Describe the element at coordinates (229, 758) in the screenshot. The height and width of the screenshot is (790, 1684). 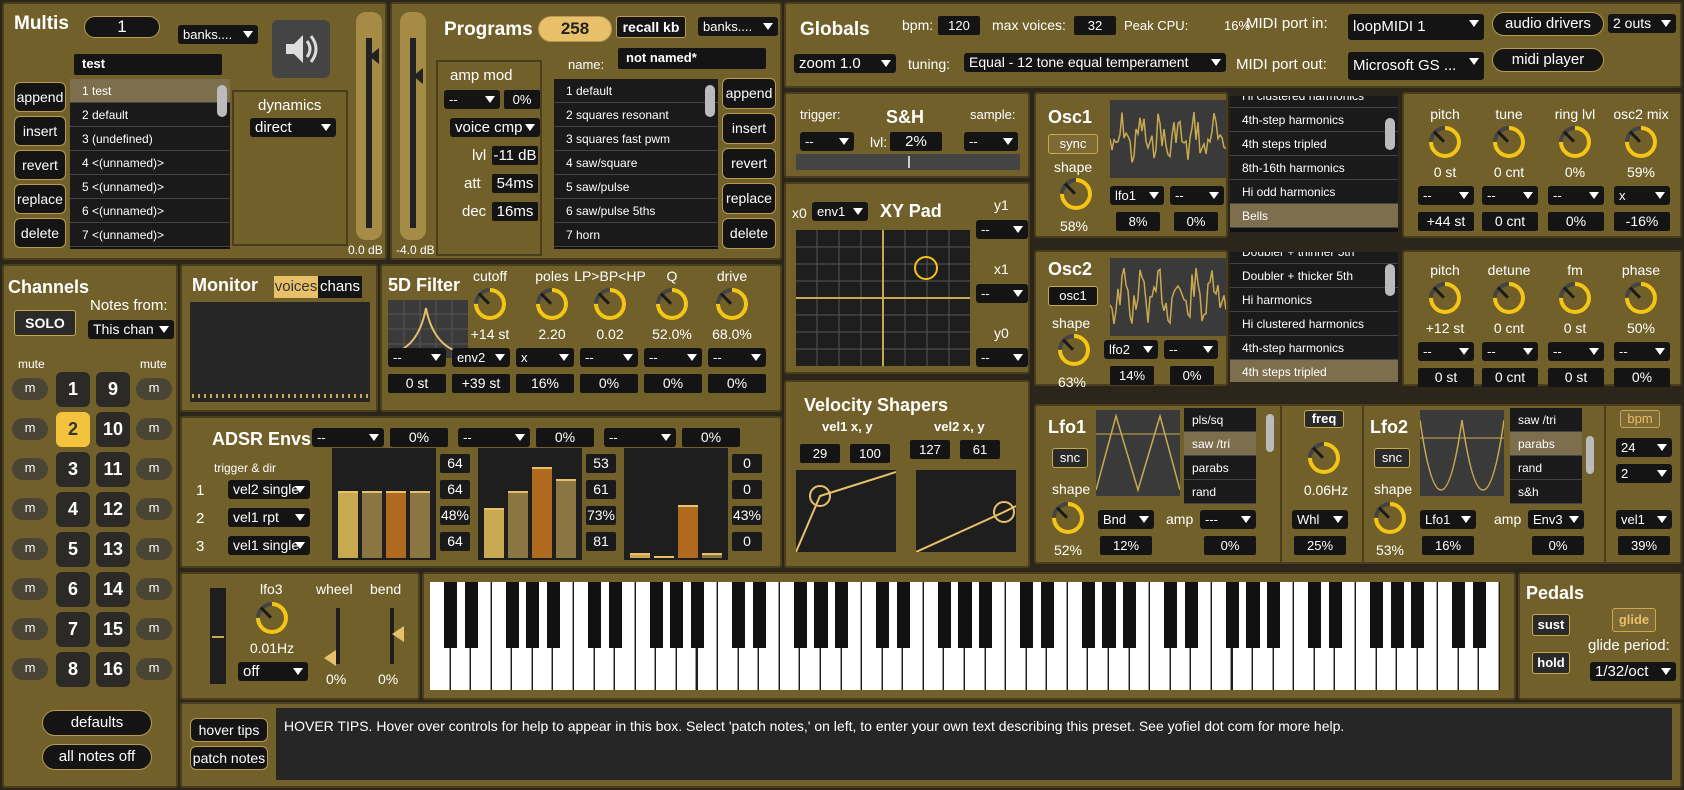
I see `patch-notes-button: patch notes` at that location.